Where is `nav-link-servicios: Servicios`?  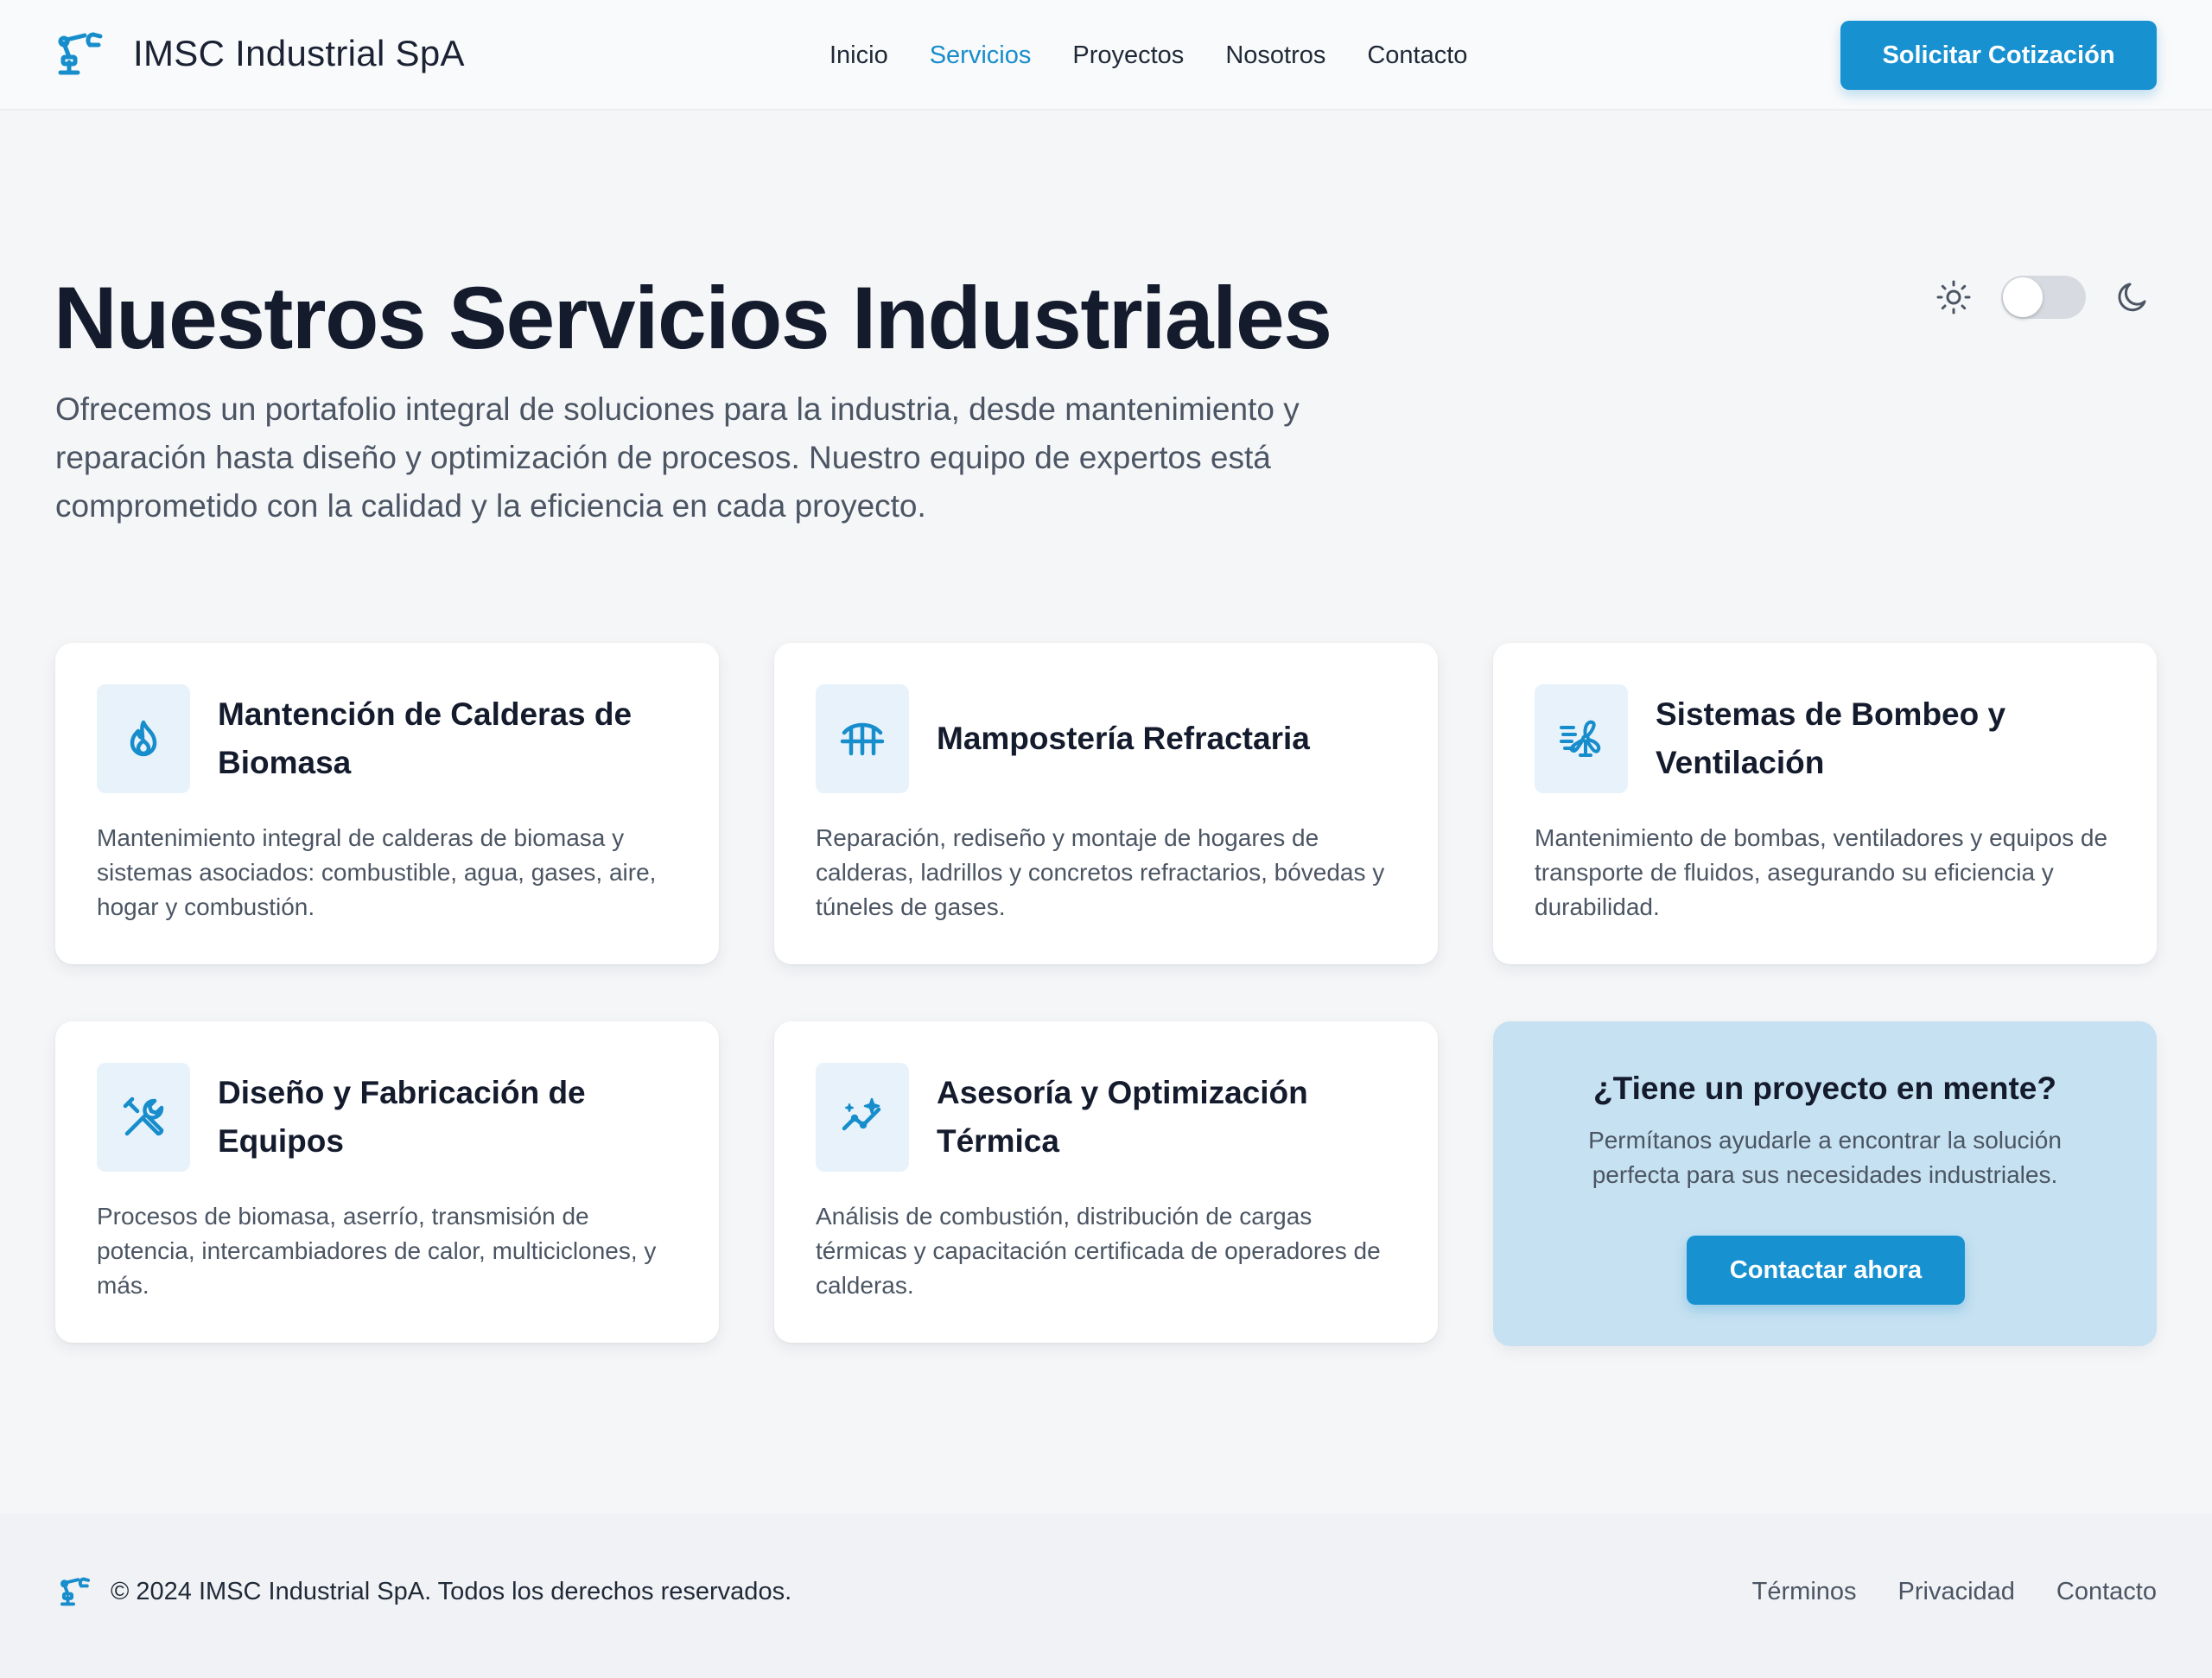
nav-link-servicios: Servicios is located at coordinates (981, 56).